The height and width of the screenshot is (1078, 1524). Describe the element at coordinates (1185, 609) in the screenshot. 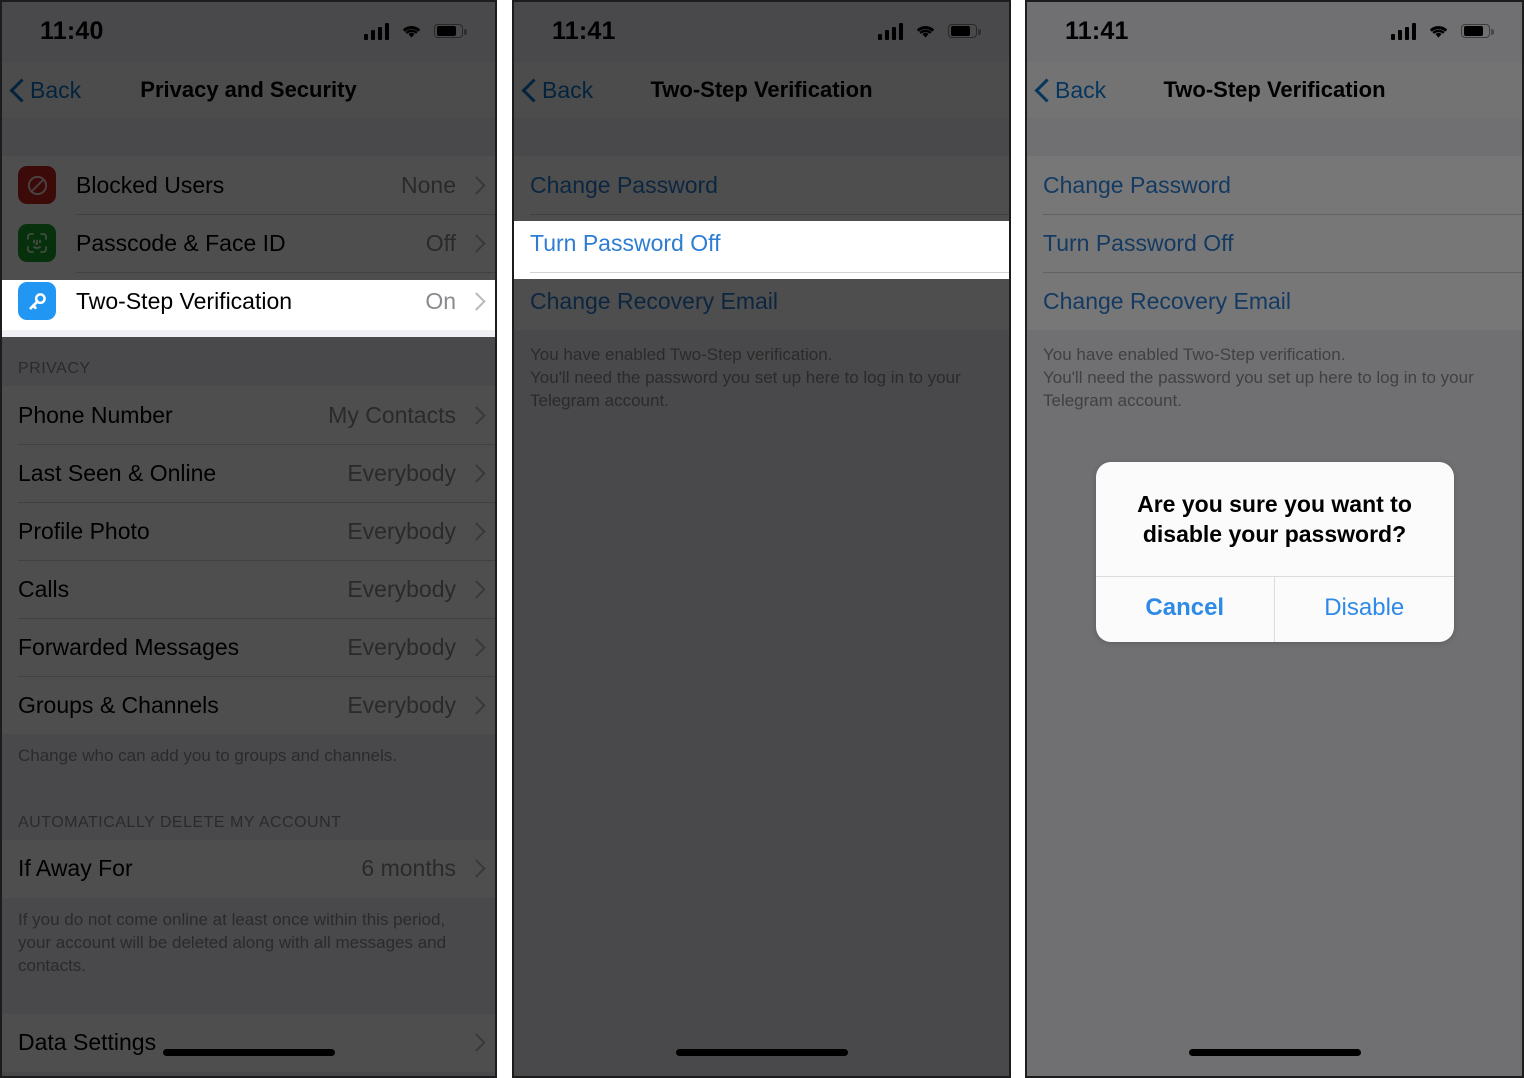

I see `cancel-button: Cancel` at that location.